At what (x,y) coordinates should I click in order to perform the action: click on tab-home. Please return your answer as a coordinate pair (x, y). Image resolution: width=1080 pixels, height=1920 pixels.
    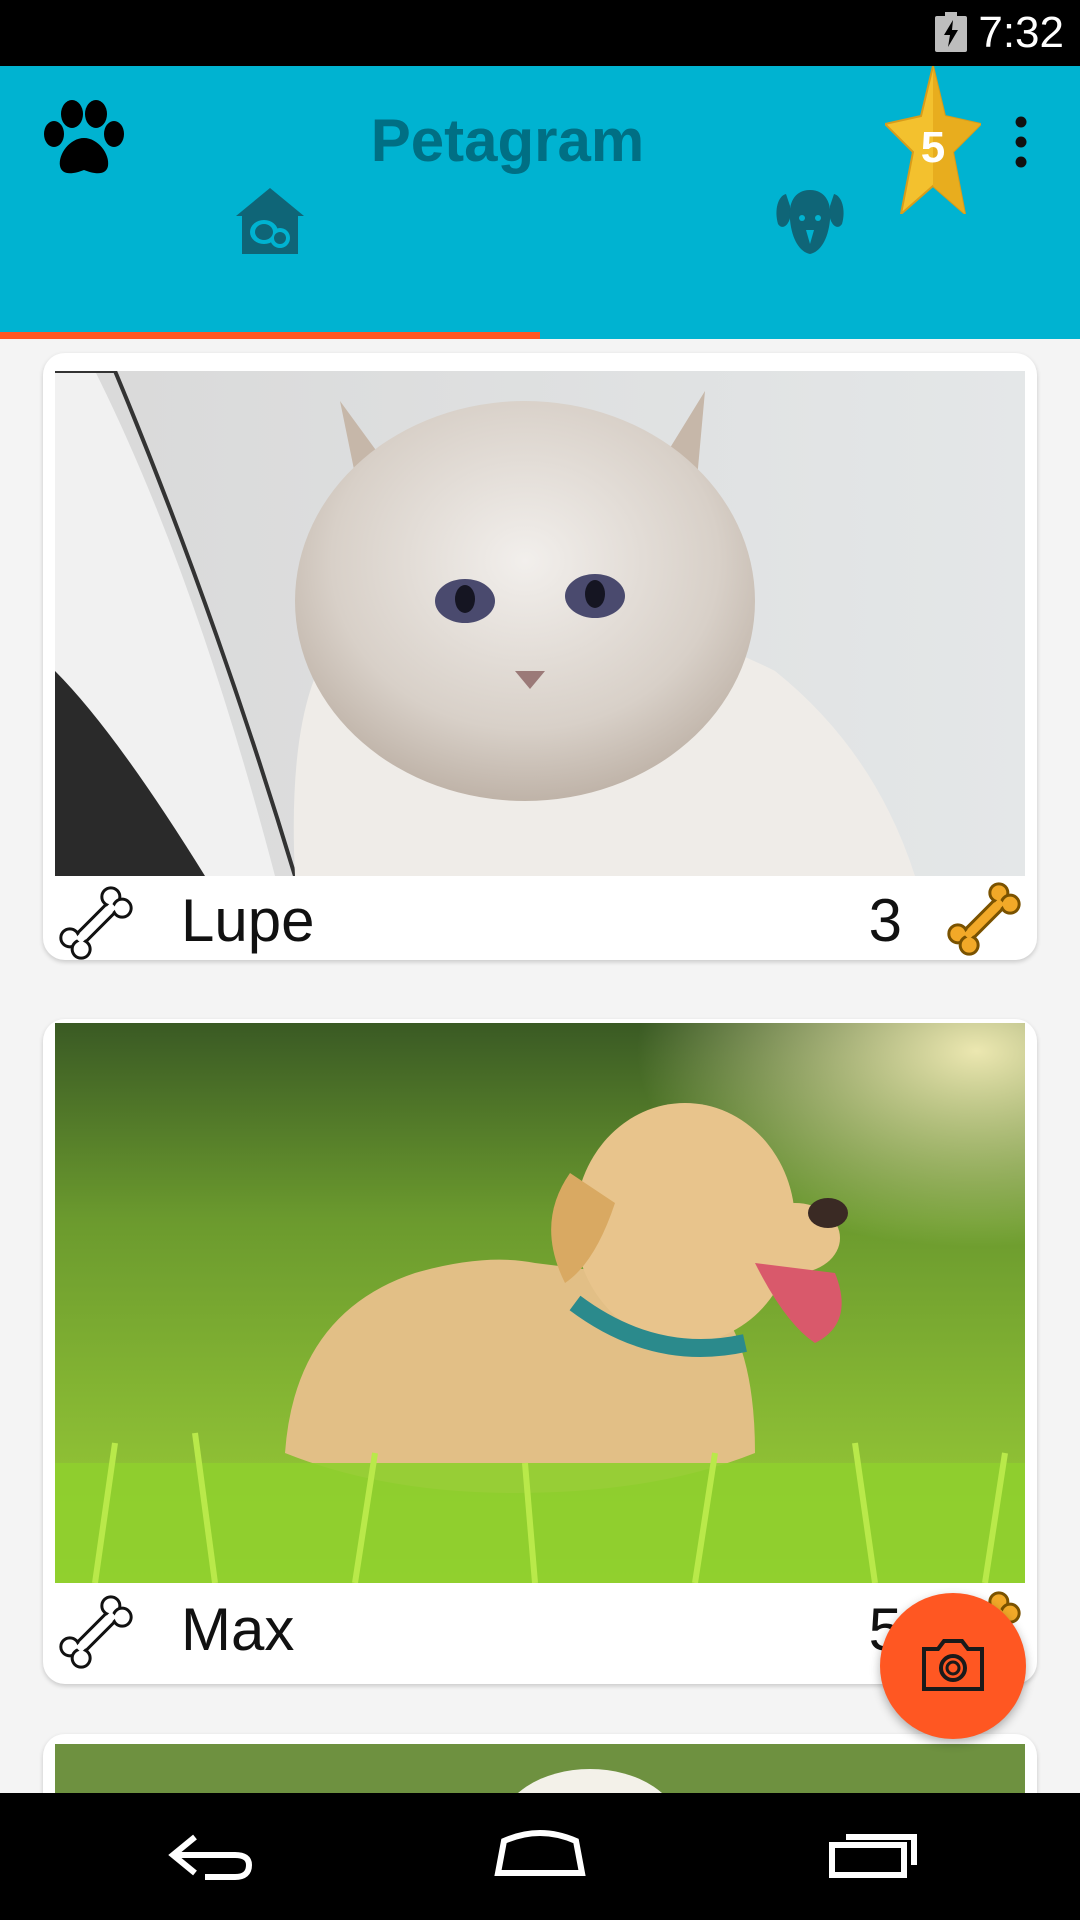
    Looking at the image, I should click on (270, 219).